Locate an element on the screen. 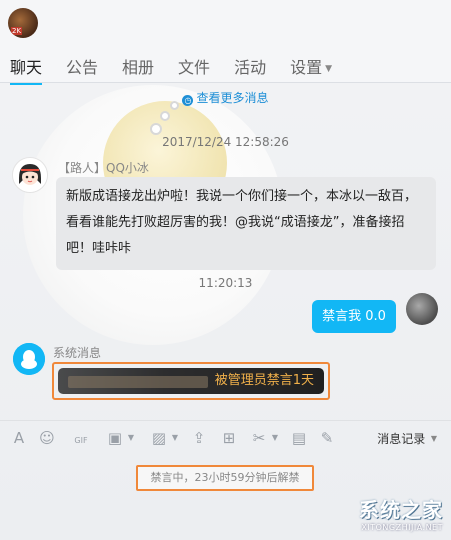  tab-chat: 聊天 is located at coordinates (26, 69).